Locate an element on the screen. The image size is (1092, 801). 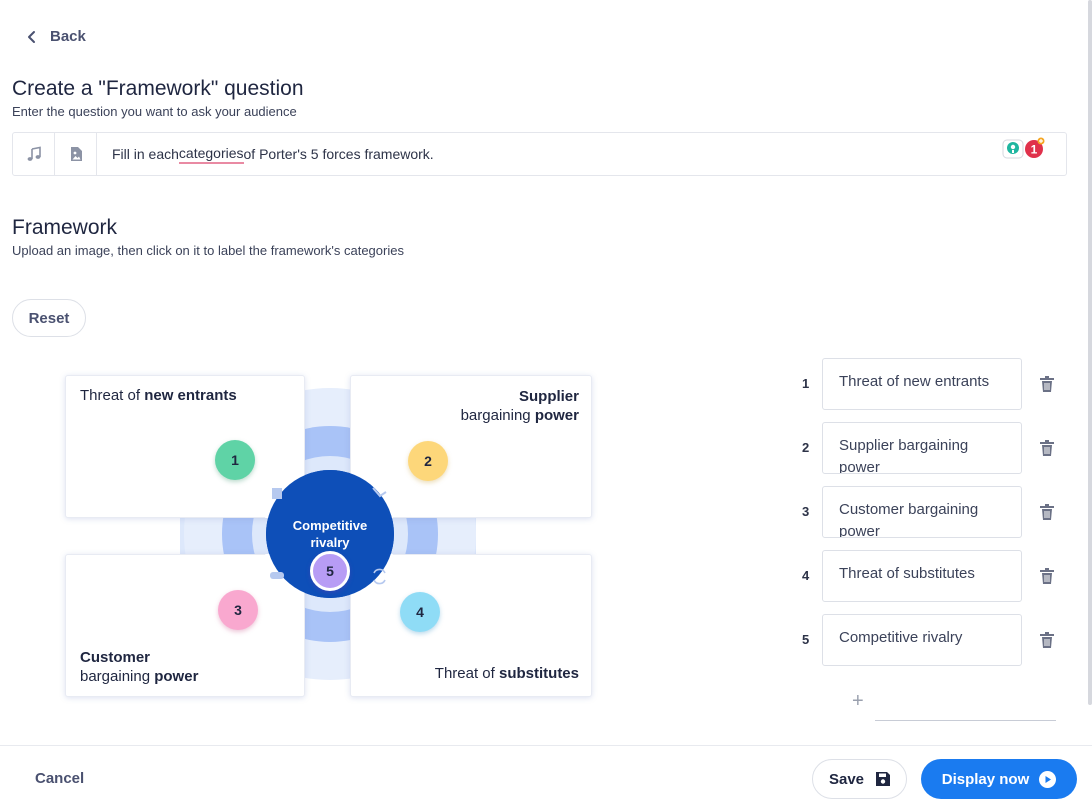
card3-text: bargaining is located at coordinates (117, 676).